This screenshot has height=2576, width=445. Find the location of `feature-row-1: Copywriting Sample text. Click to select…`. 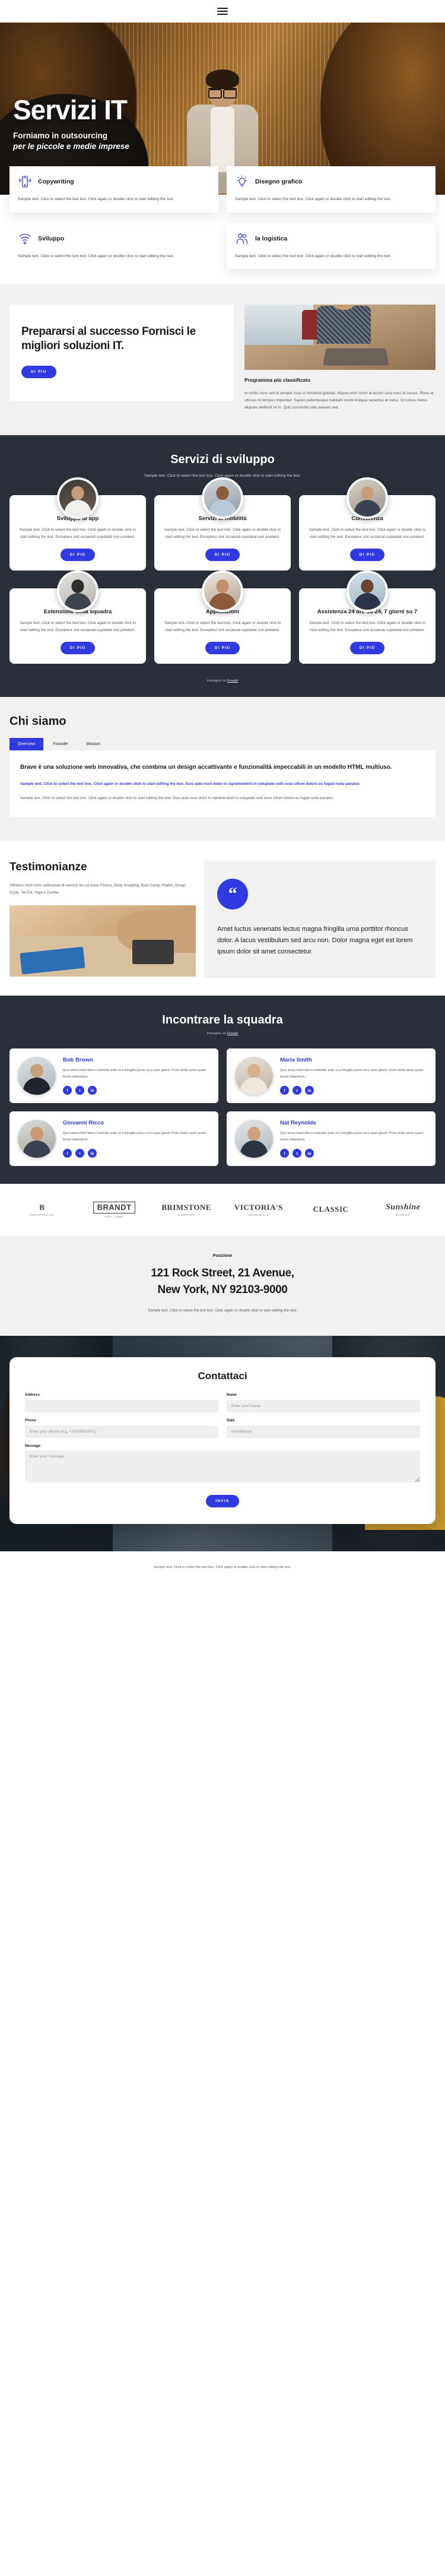

feature-row-1: Copywriting Sample text. Click to select… is located at coordinates (223, 190).